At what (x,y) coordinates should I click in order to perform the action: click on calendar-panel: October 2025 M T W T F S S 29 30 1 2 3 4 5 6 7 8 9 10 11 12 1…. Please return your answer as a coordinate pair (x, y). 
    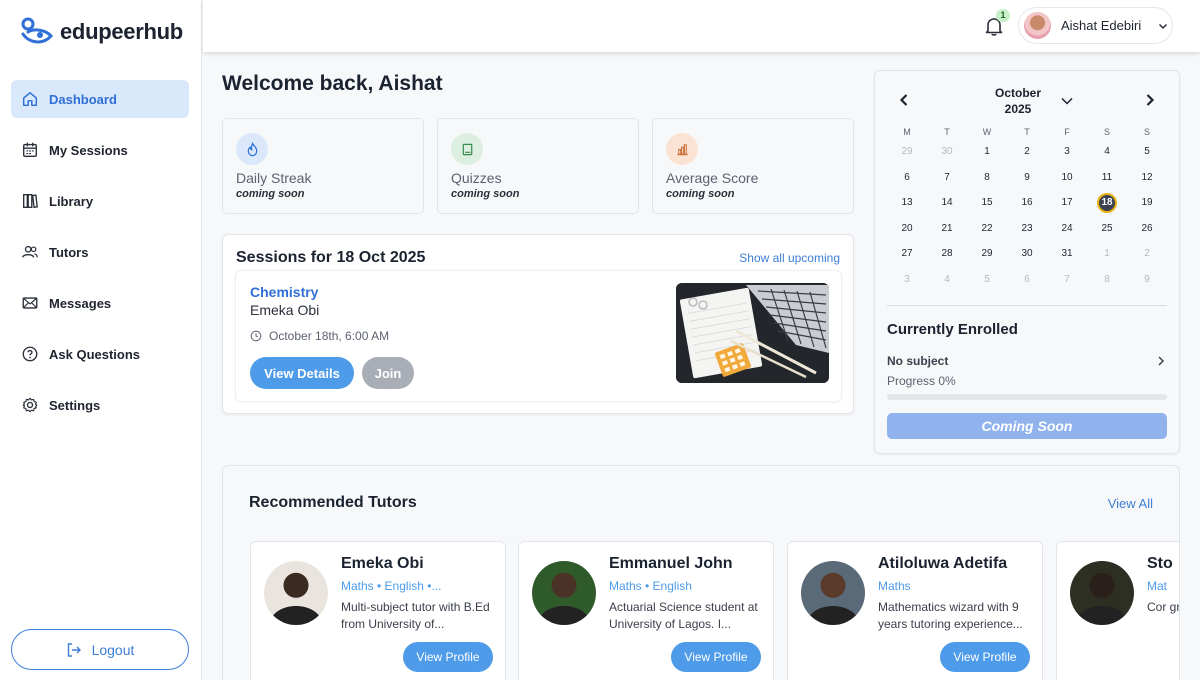
    Looking at the image, I should click on (1027, 262).